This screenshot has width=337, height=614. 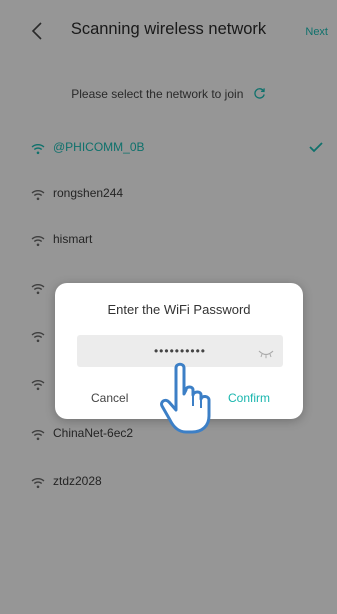 What do you see at coordinates (249, 398) in the screenshot?
I see `confirm-button: Confirm` at bounding box center [249, 398].